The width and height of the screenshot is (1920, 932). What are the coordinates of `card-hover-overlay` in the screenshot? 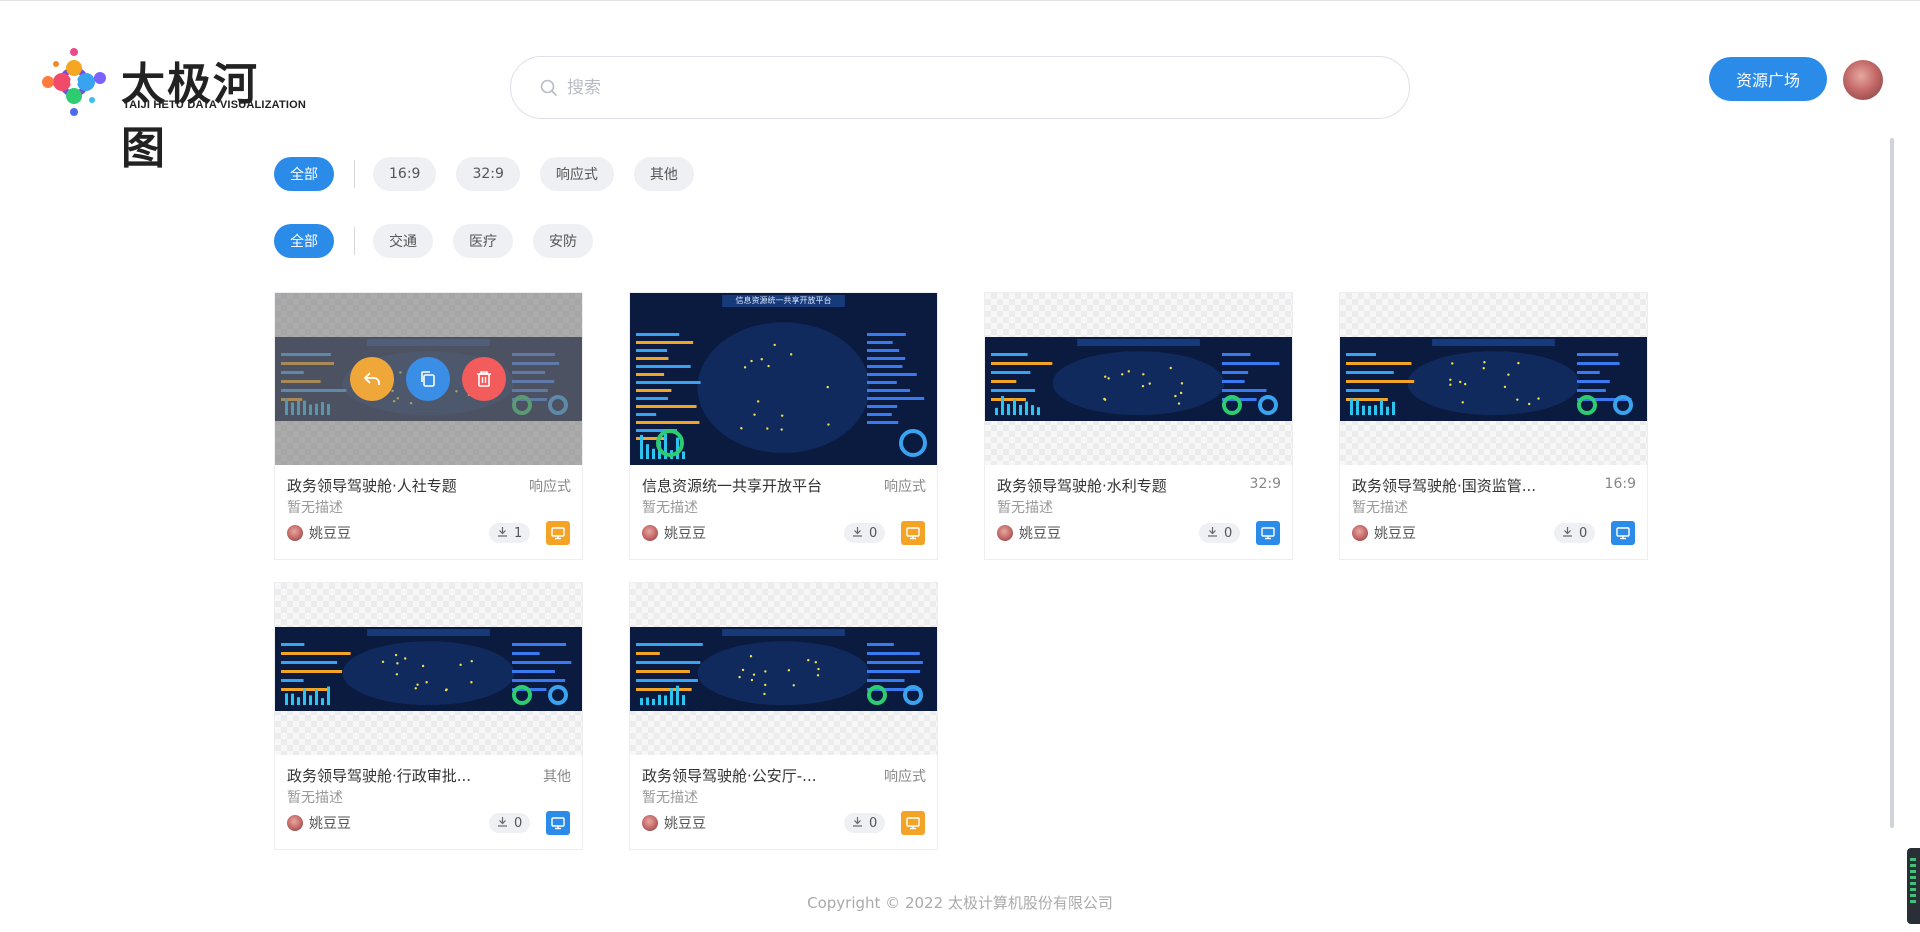 It's located at (428, 379).